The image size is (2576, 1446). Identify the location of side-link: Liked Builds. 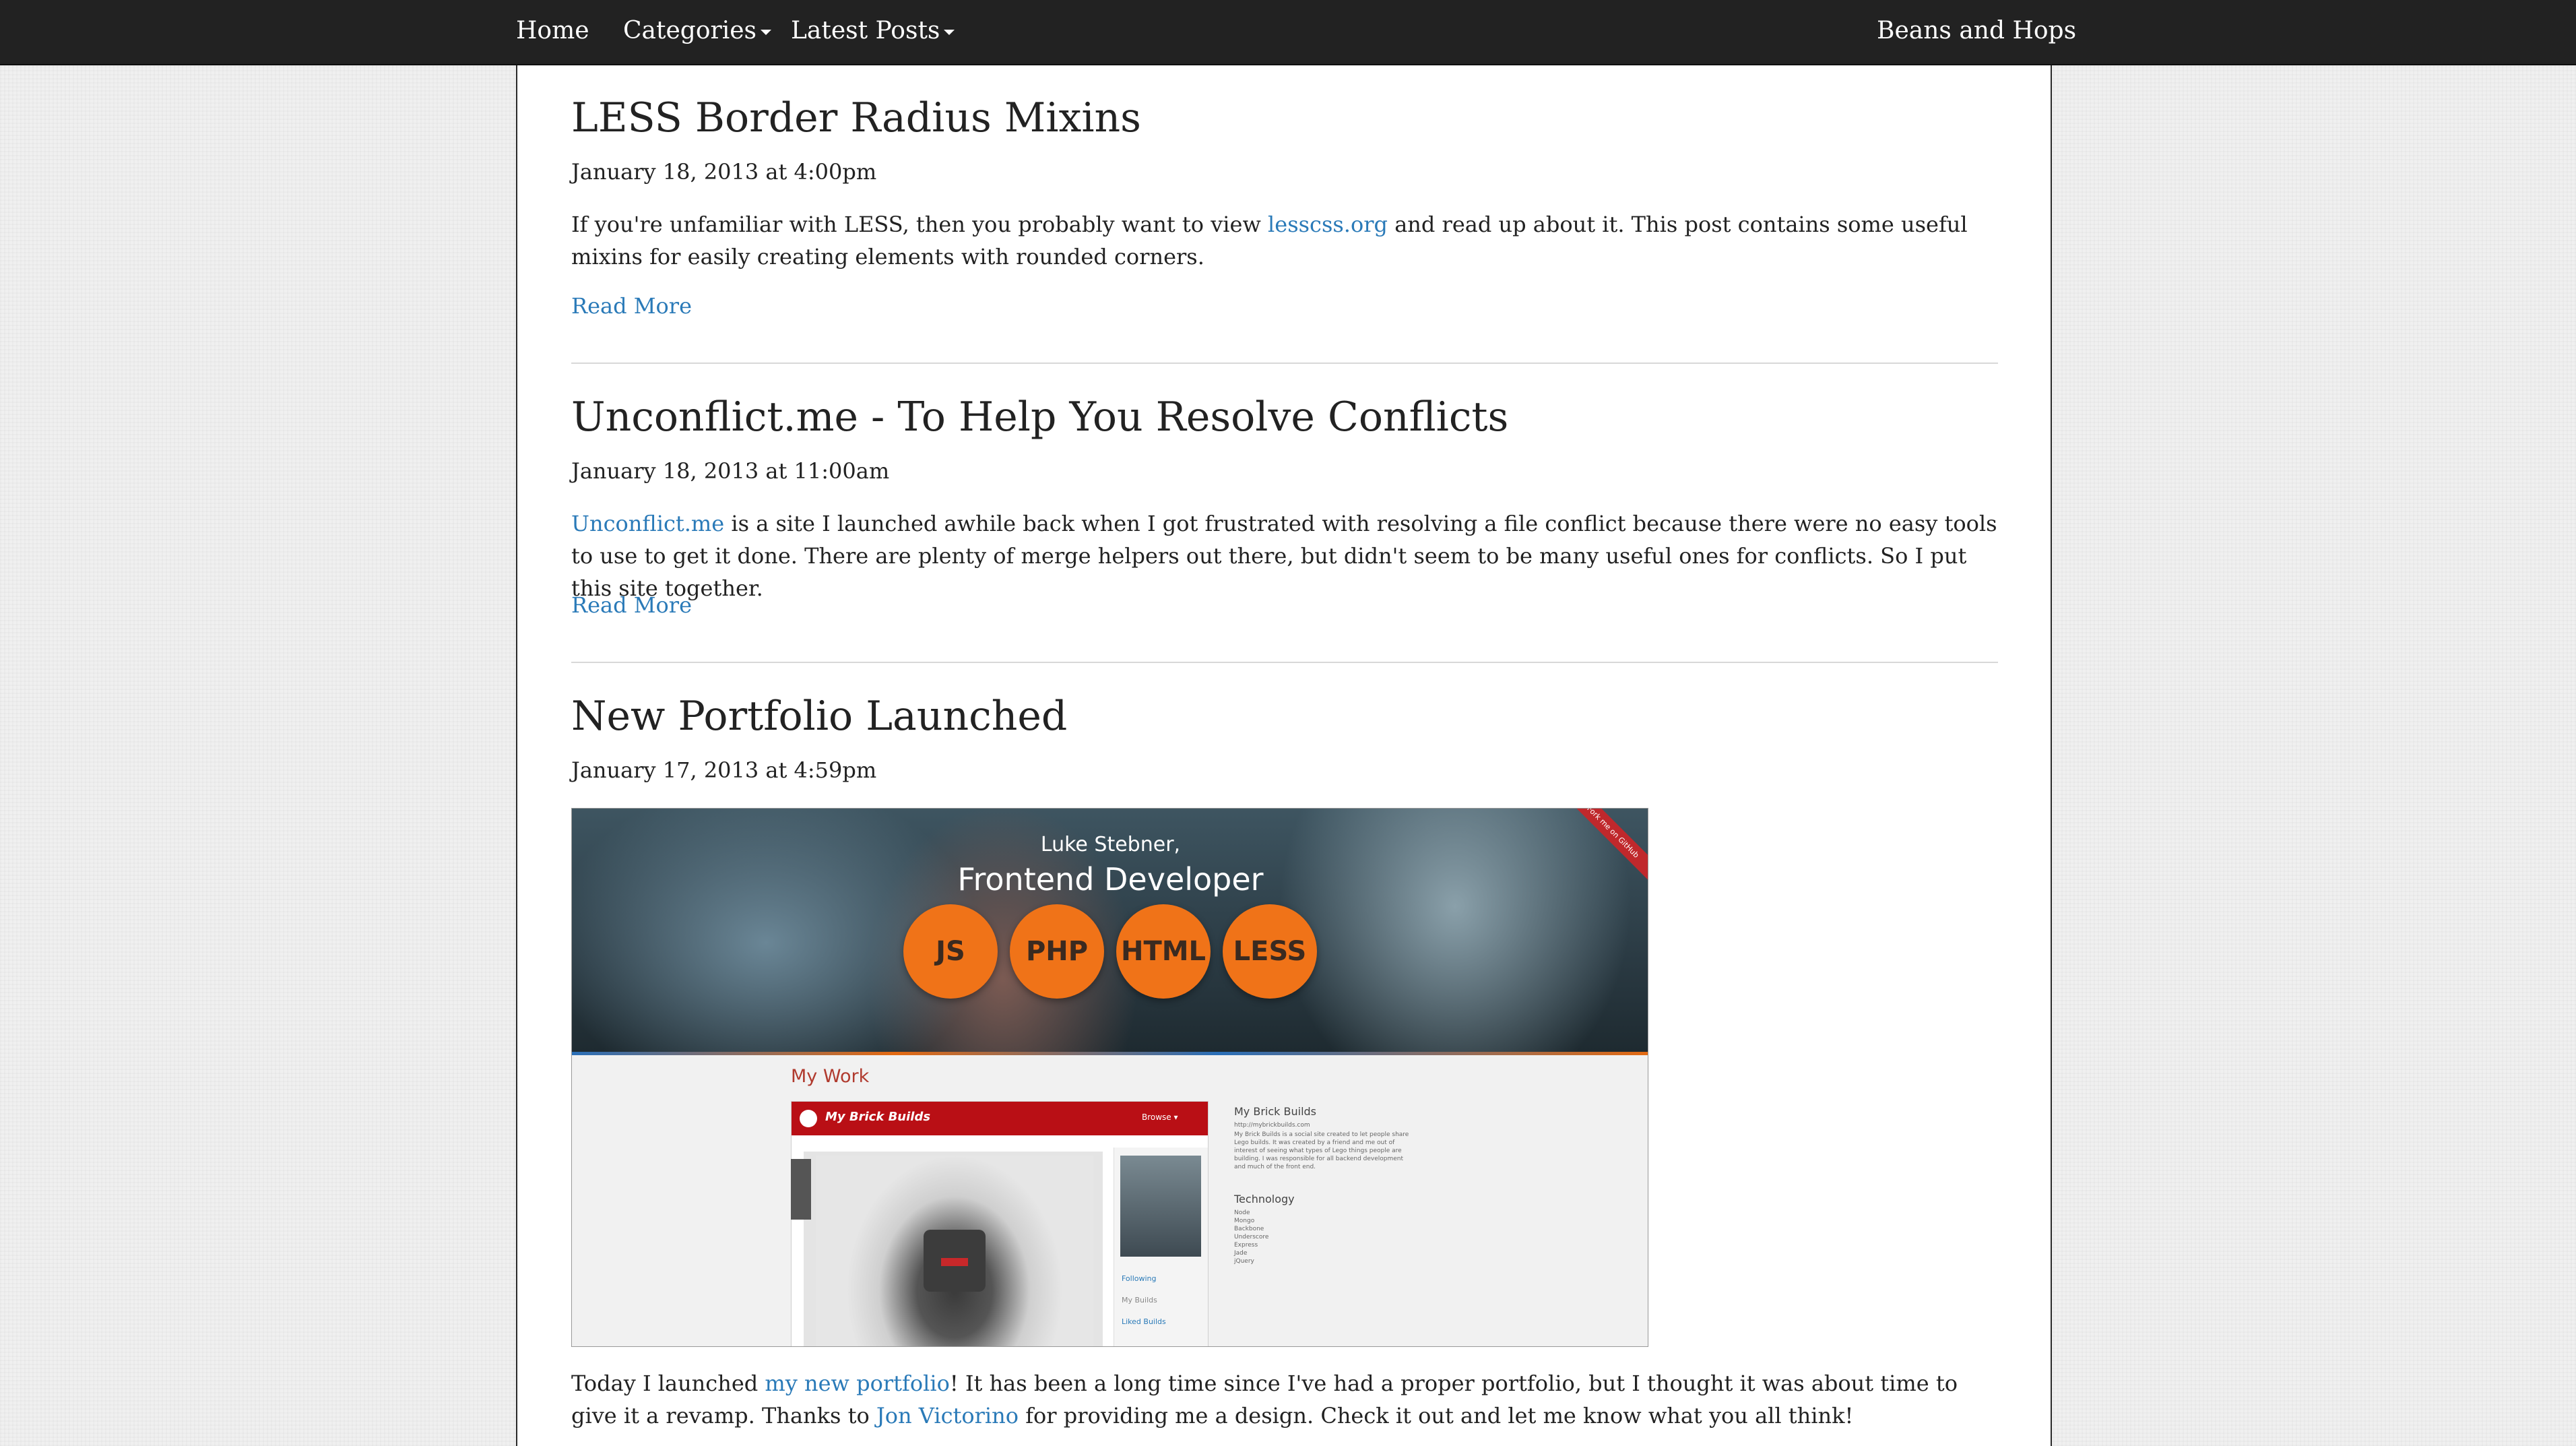
(1144, 1321).